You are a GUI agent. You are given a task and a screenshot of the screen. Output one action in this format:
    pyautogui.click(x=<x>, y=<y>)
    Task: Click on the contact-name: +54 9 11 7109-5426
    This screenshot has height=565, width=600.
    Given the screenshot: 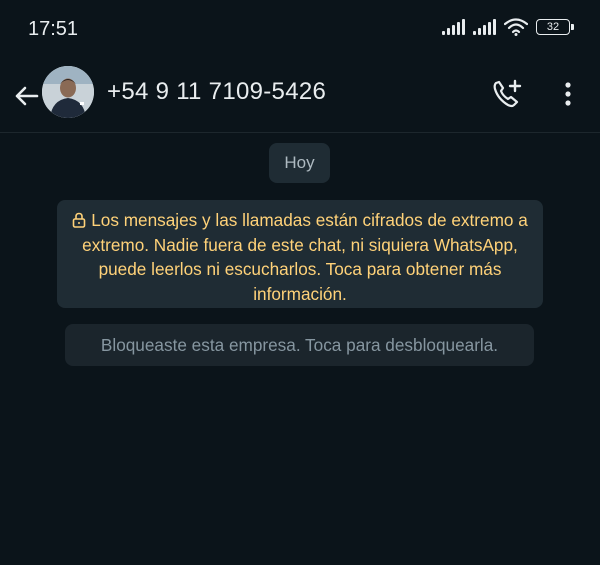 What is the action you would take?
    pyautogui.click(x=216, y=92)
    